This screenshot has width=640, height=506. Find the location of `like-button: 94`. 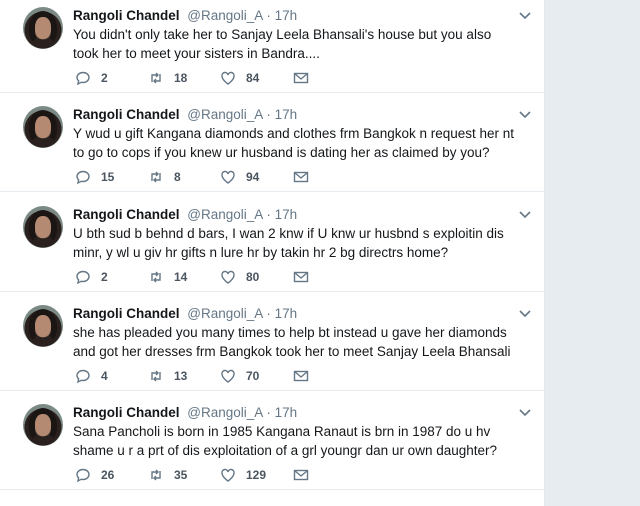

like-button: 94 is located at coordinates (239, 177).